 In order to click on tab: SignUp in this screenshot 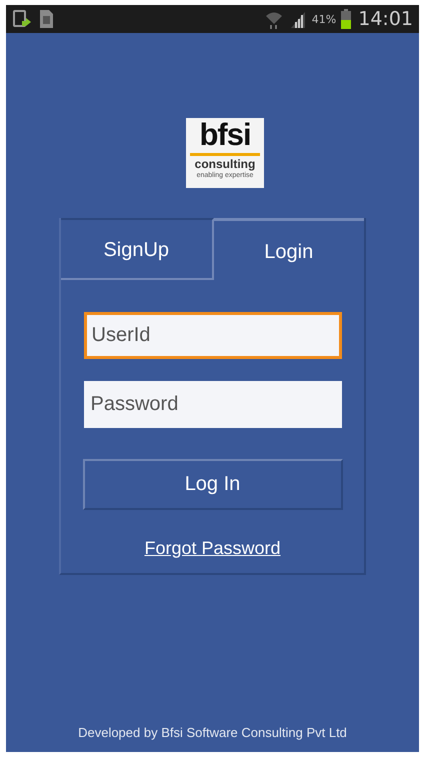, I will do `click(137, 249)`.